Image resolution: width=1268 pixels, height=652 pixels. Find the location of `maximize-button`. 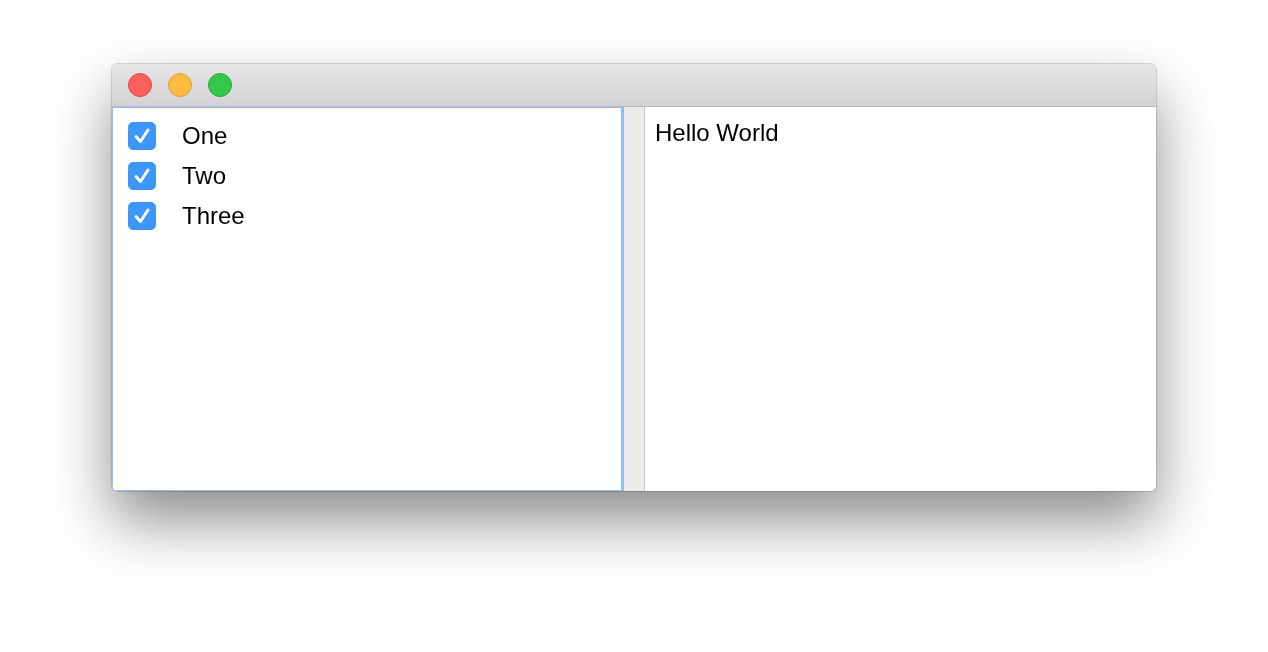

maximize-button is located at coordinates (220, 85).